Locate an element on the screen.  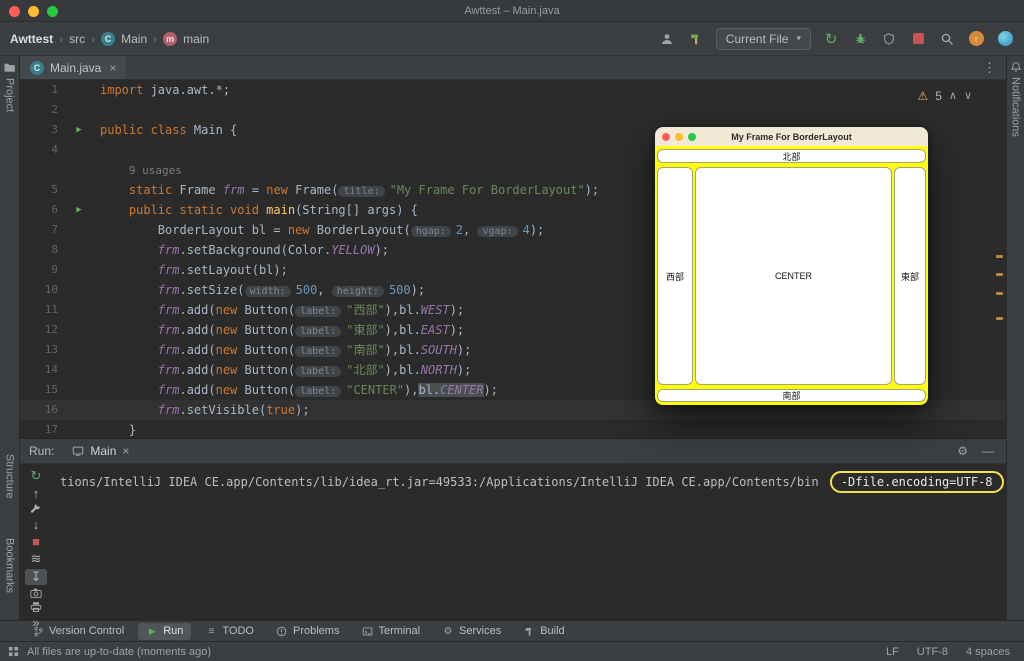
stop-button: ■ is located at coordinates (36, 541).